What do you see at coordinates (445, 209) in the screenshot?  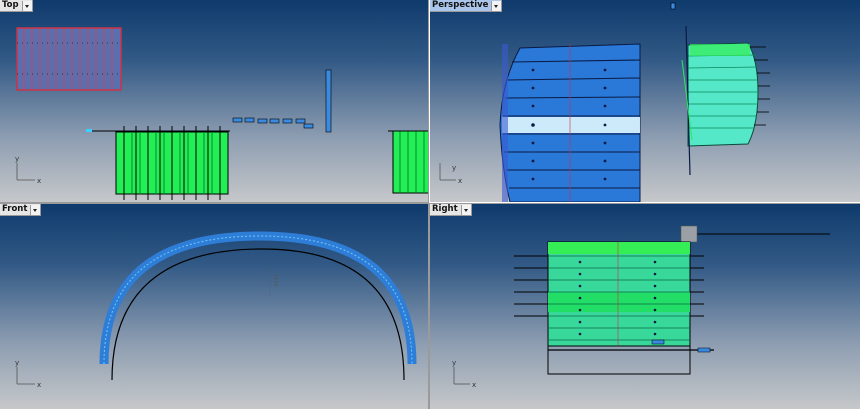 I see `viewport-title: Right` at bounding box center [445, 209].